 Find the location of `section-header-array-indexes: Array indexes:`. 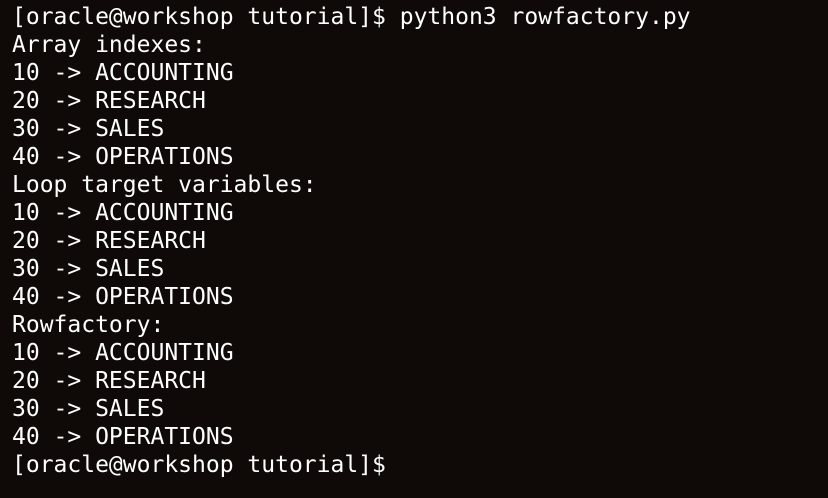

section-header-array-indexes: Array indexes: is located at coordinates (109, 45).